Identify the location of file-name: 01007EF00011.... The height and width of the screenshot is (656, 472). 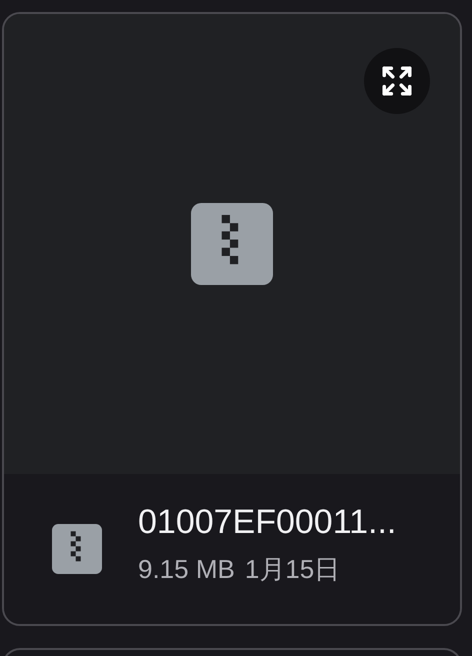
(267, 523).